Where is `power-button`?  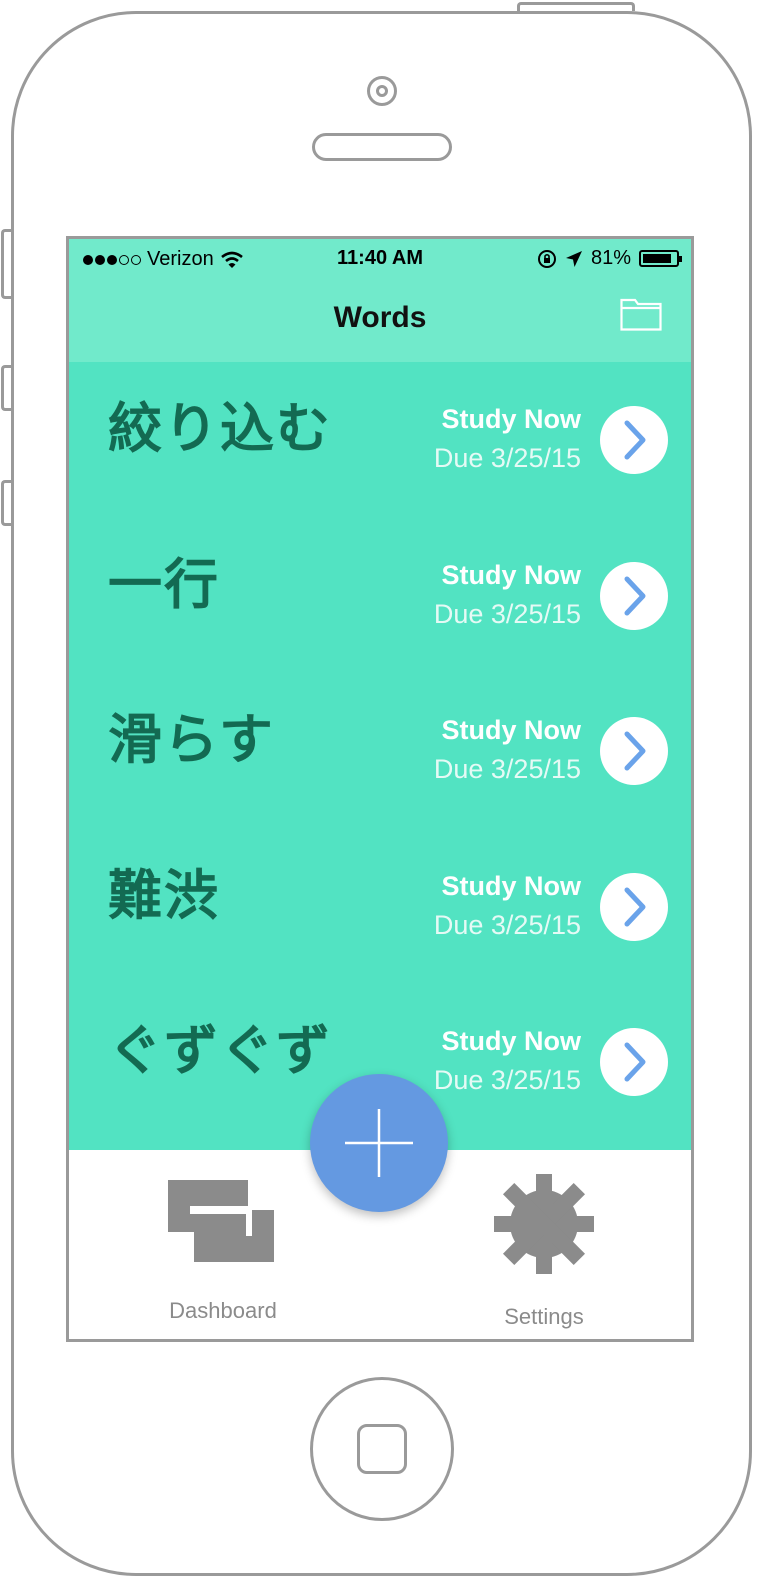 power-button is located at coordinates (576, 6).